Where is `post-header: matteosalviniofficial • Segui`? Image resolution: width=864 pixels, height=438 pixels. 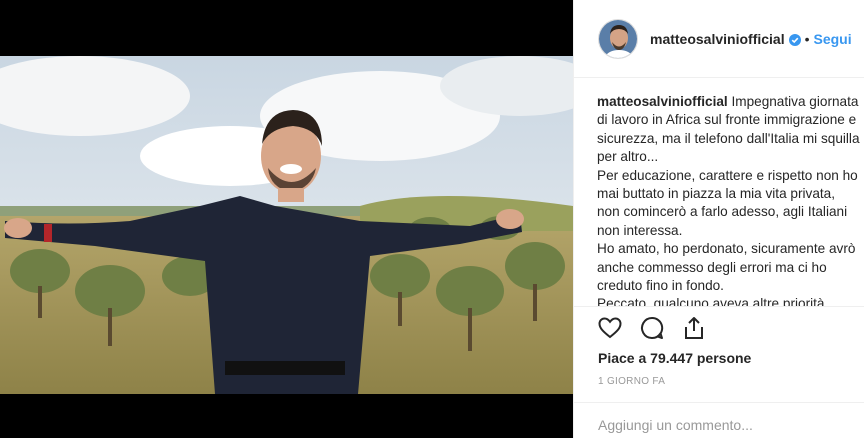
post-header: matteosalviniofficial • Segui is located at coordinates (719, 39).